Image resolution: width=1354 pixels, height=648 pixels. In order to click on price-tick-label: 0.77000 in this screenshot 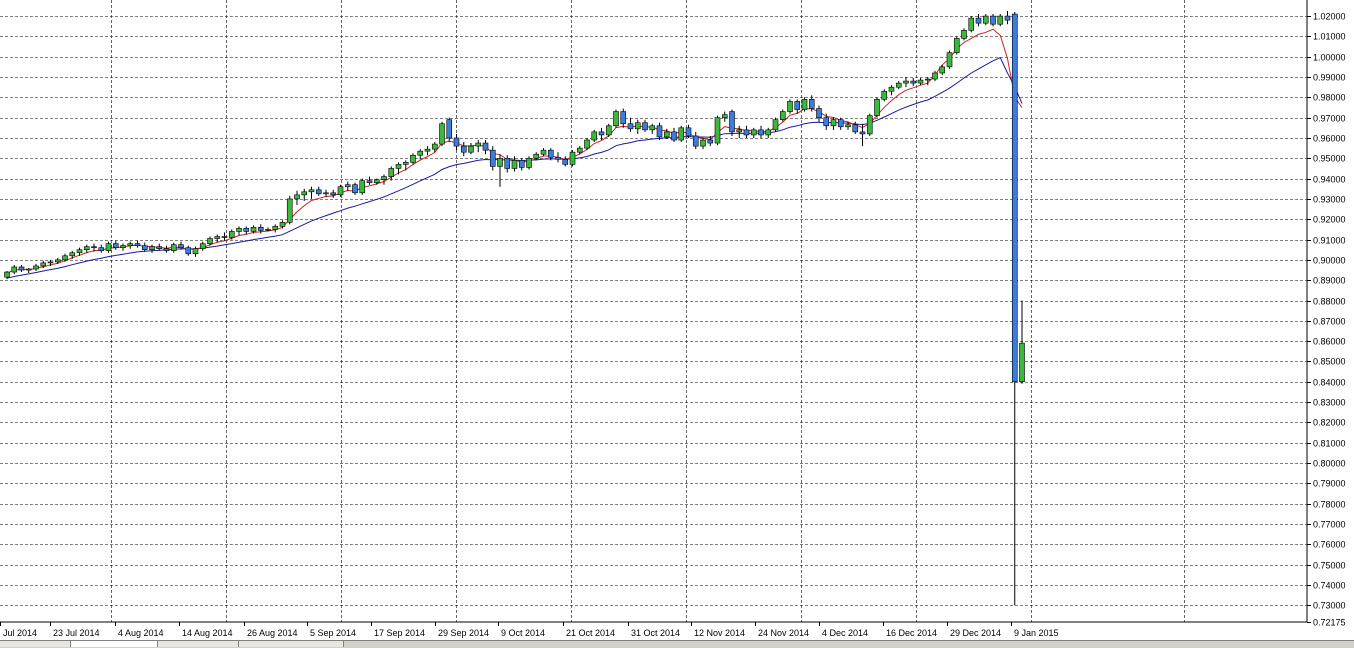, I will do `click(1329, 525)`.